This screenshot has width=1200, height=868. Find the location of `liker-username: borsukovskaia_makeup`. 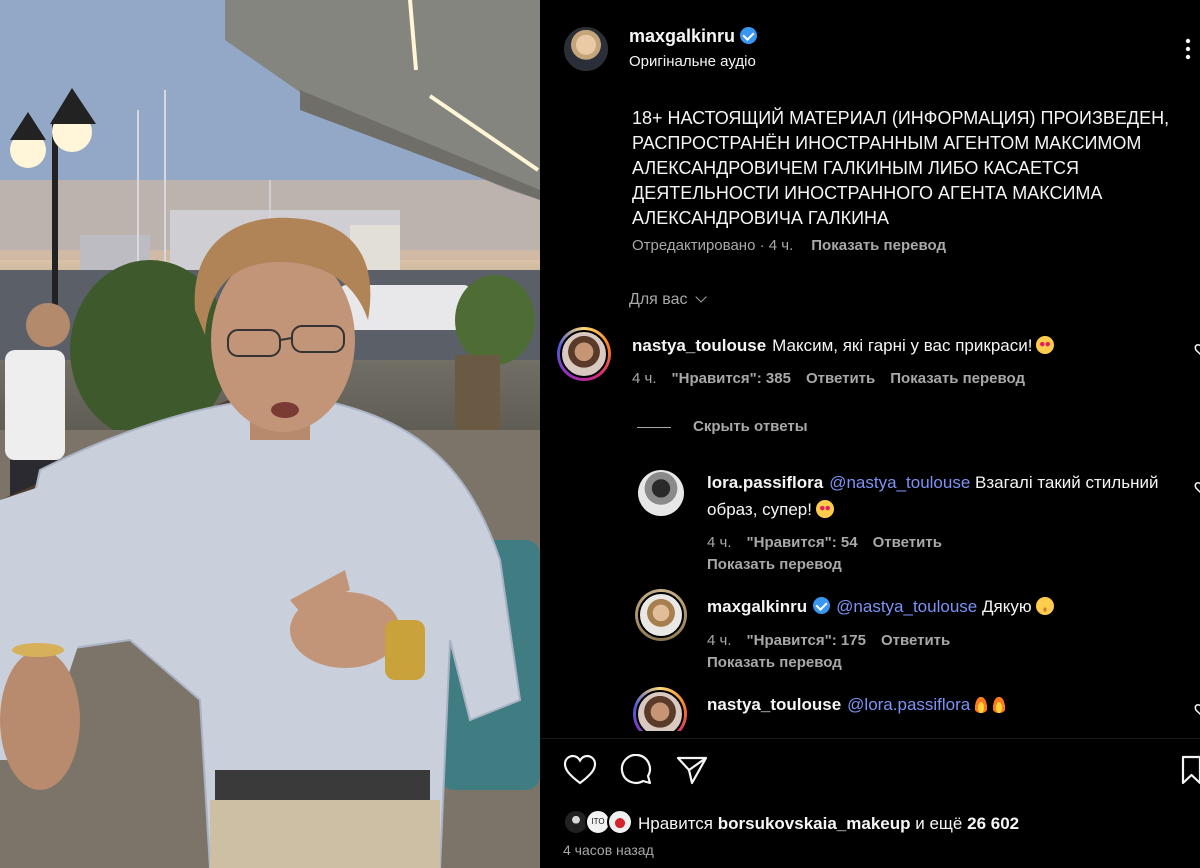

liker-username: borsukovskaia_makeup is located at coordinates (814, 823).